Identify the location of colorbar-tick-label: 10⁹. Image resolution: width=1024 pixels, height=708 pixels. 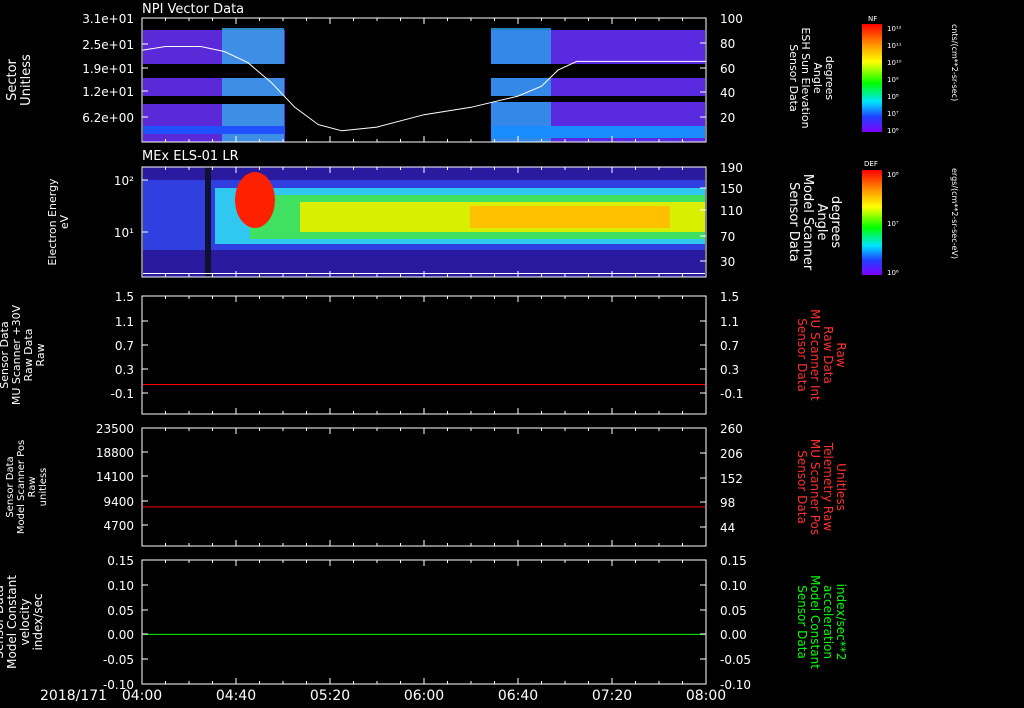
(893, 80).